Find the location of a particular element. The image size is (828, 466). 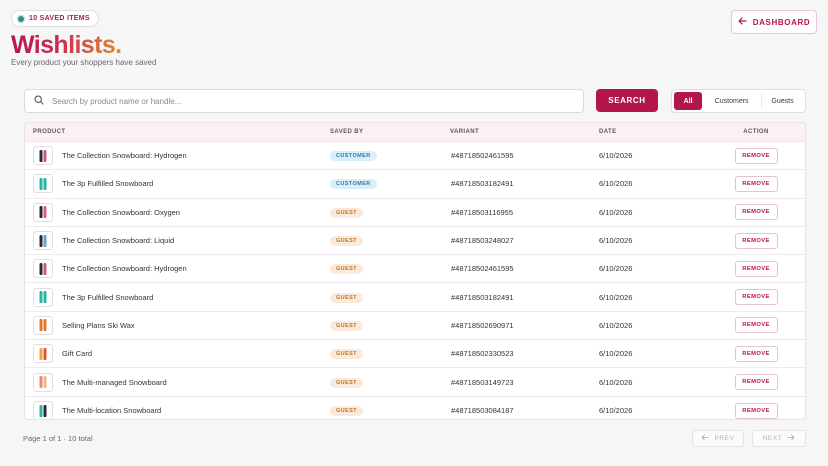

product-cell: The 3p Fulfilled Snowboard is located at coordinates (173, 297).